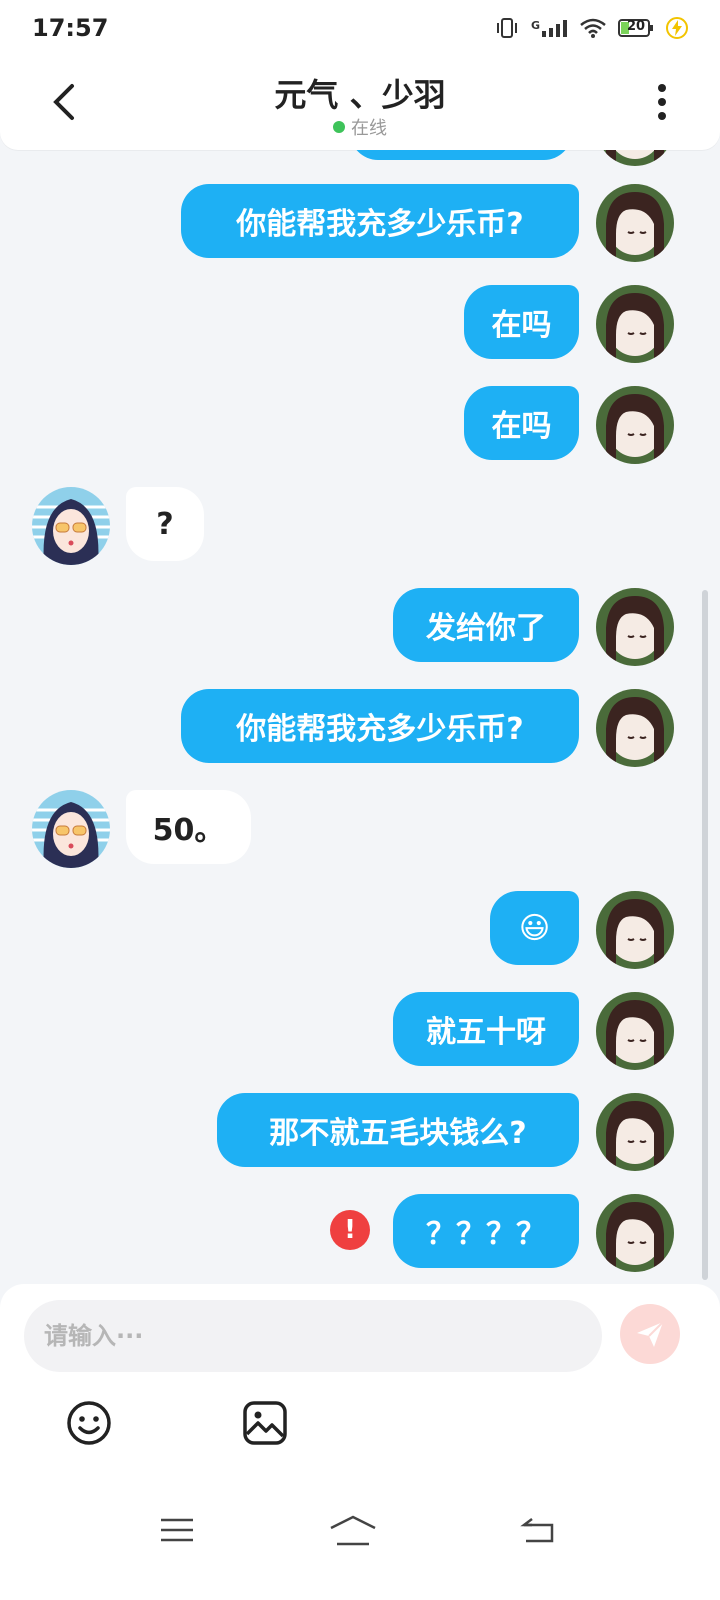 The width and height of the screenshot is (720, 1600). What do you see at coordinates (705, 935) in the screenshot?
I see `scrollbar` at bounding box center [705, 935].